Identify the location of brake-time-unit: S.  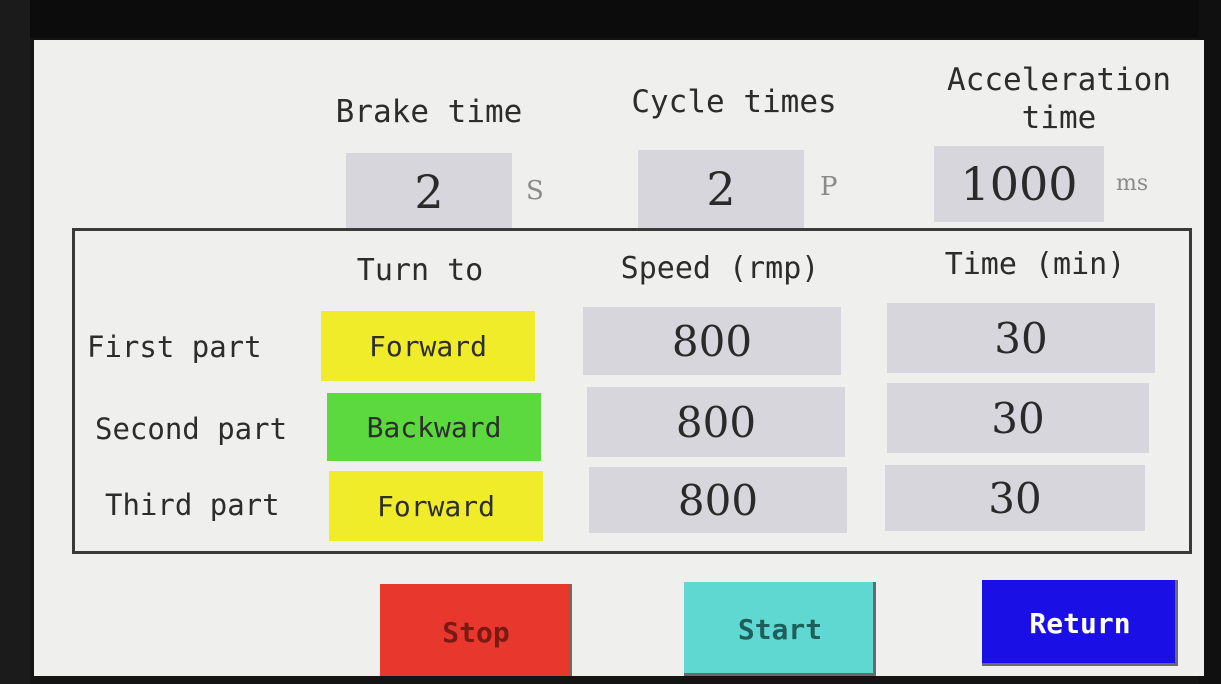
(535, 191).